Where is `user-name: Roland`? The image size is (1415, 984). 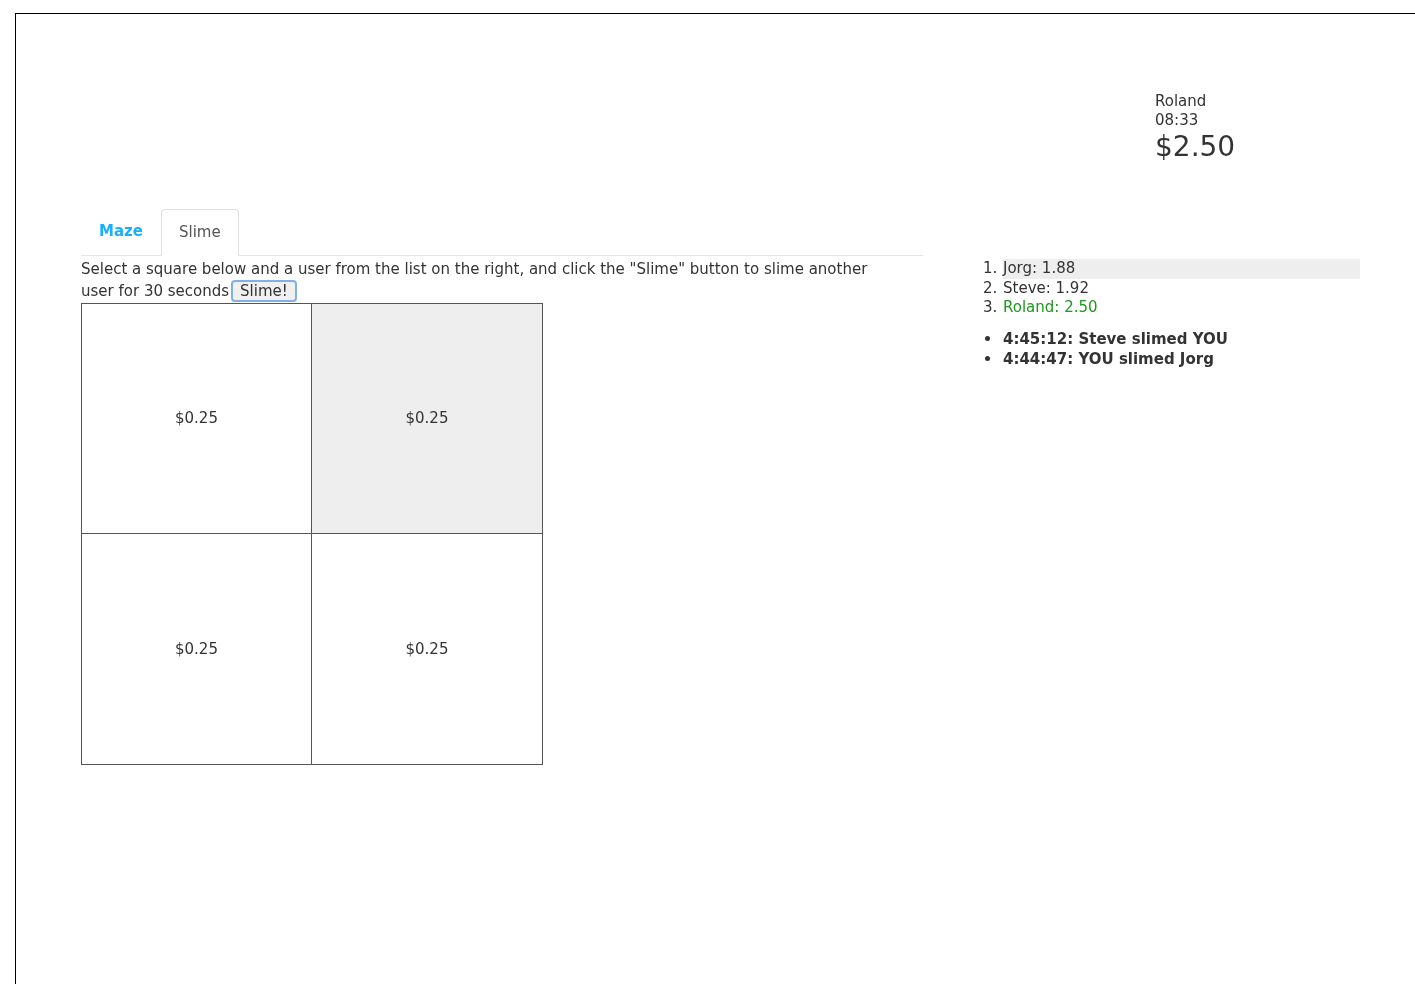
user-name: Roland is located at coordinates (1181, 101).